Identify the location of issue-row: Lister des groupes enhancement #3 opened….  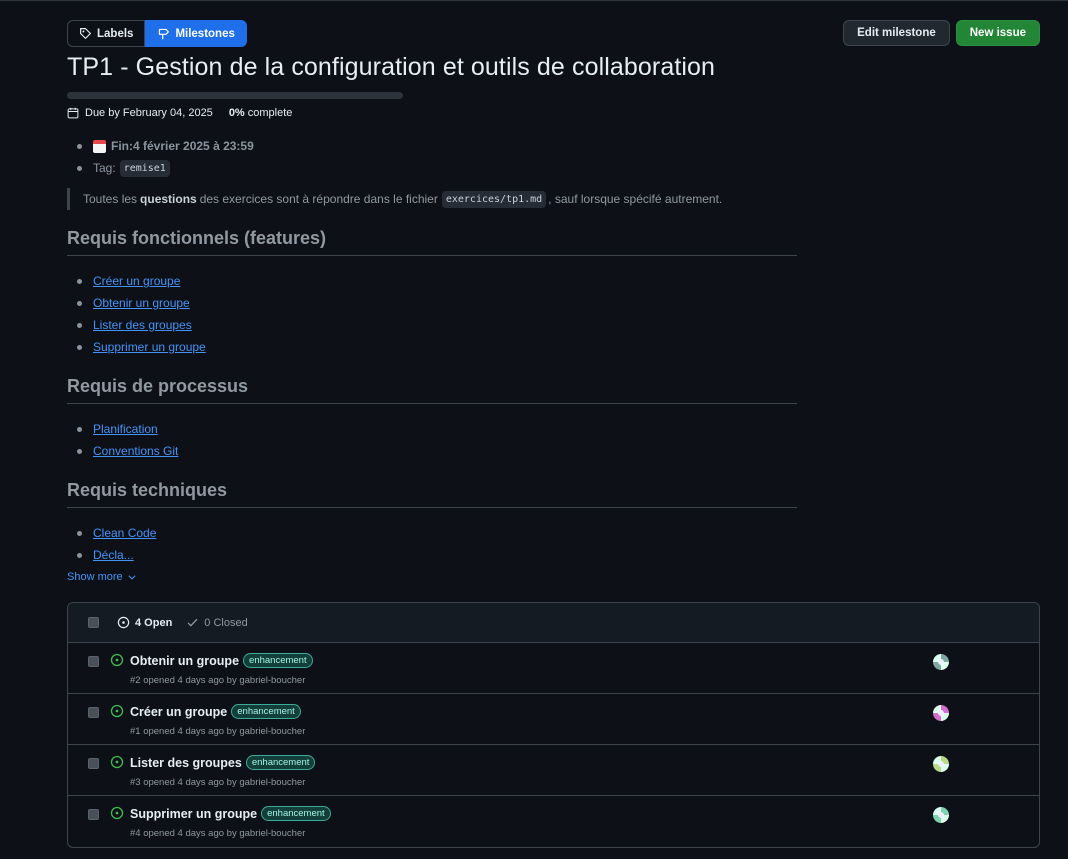
(553, 770).